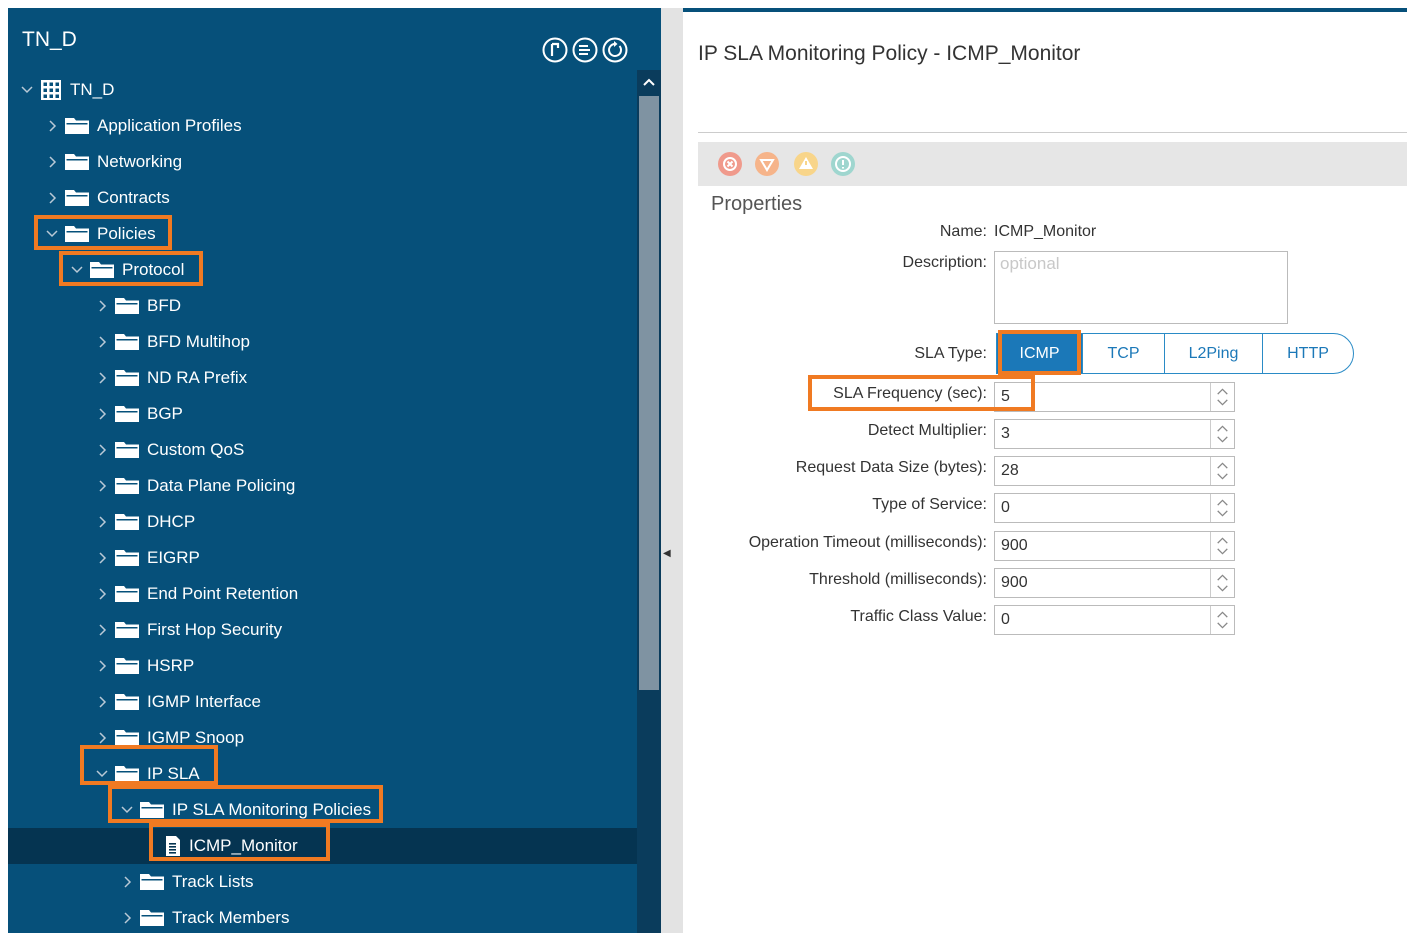 The height and width of the screenshot is (933, 1407). Describe the element at coordinates (3, 834) in the screenshot. I see `selection-marker` at that location.